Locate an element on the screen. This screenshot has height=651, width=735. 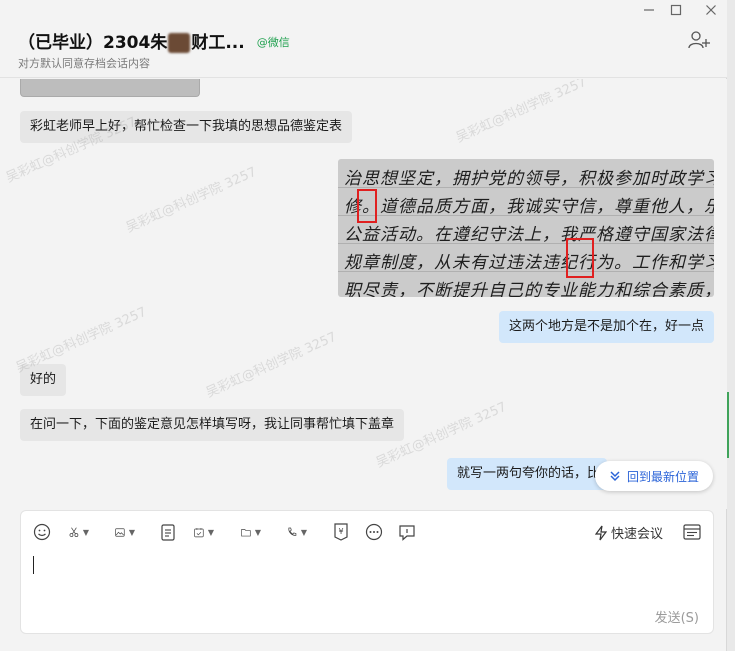
message-history-icon is located at coordinates (693, 532).